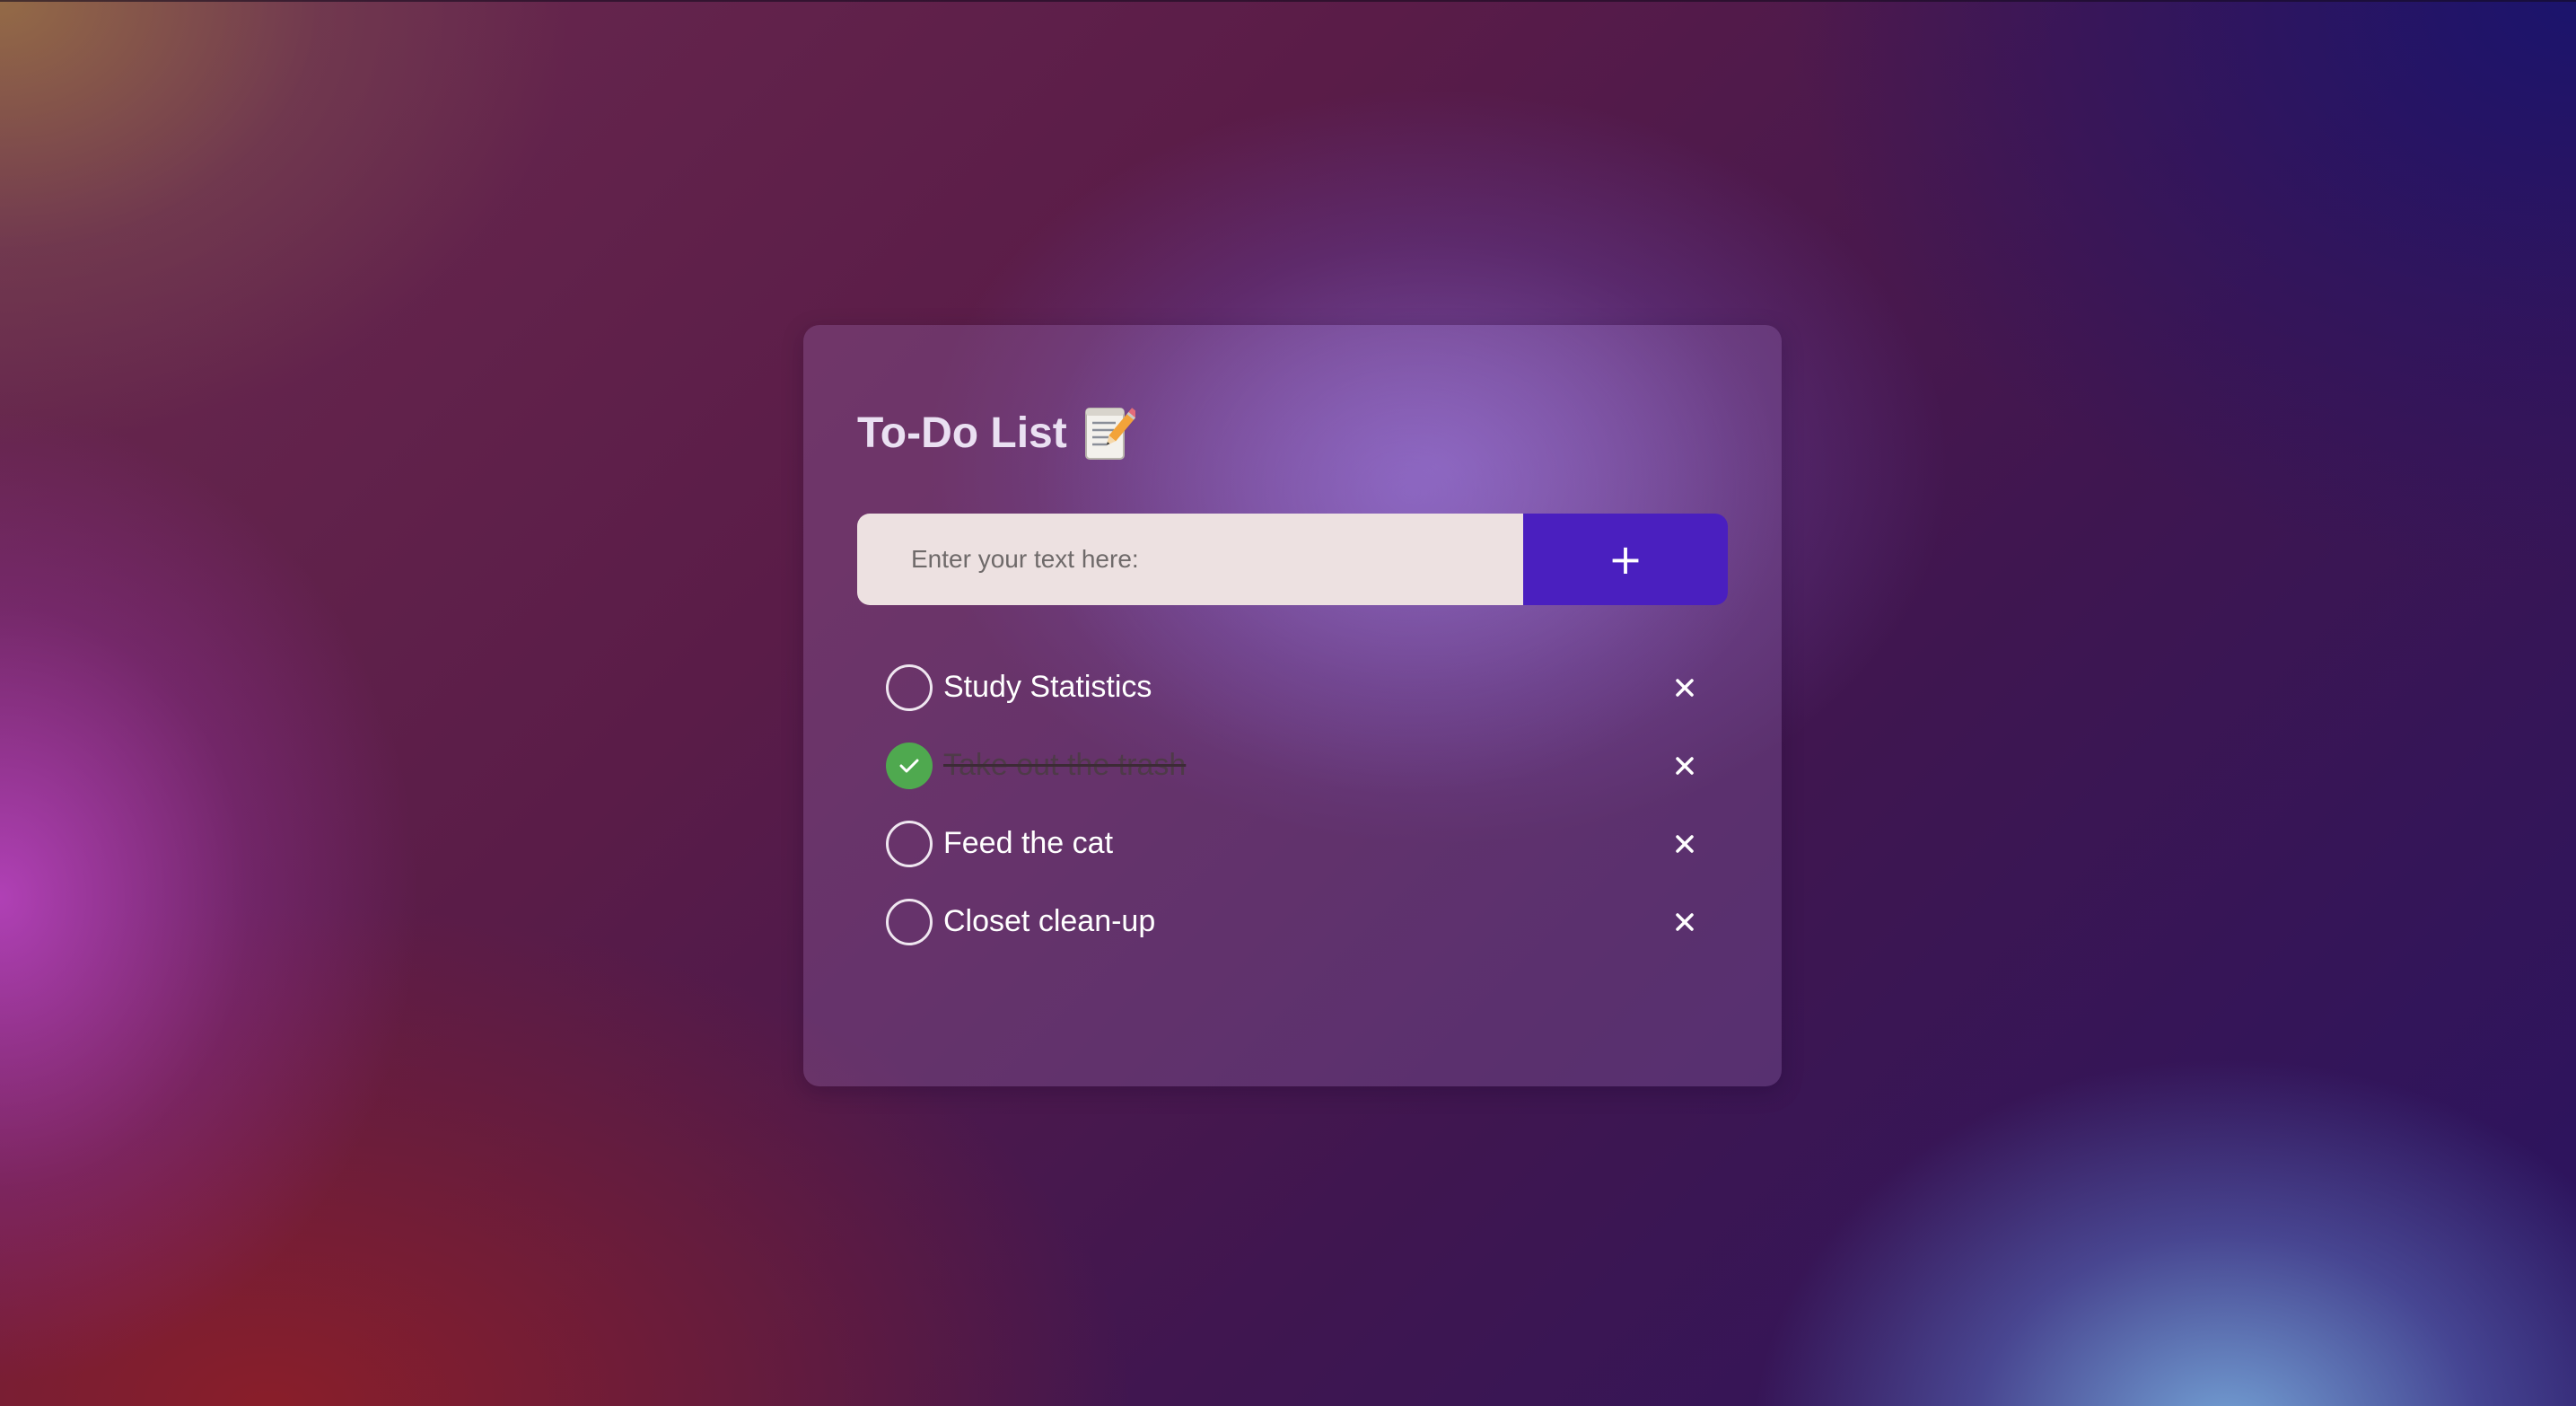 This screenshot has height=1406, width=2576. I want to click on add-todo-row: +, so click(1292, 559).